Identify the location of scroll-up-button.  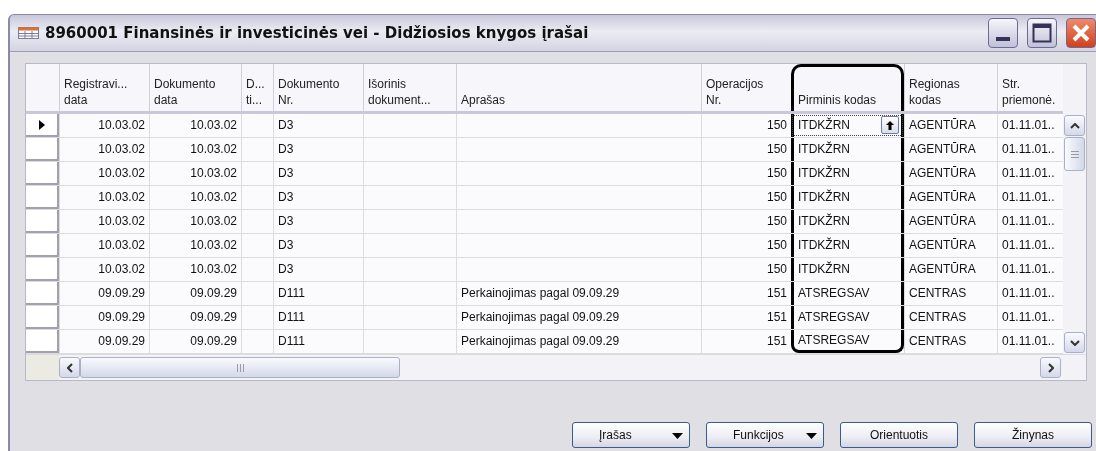
(1074, 125).